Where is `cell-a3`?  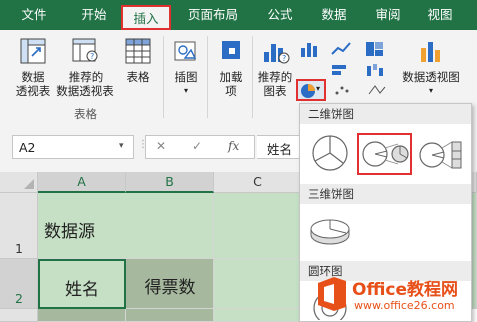
cell-a3 is located at coordinates (82, 315).